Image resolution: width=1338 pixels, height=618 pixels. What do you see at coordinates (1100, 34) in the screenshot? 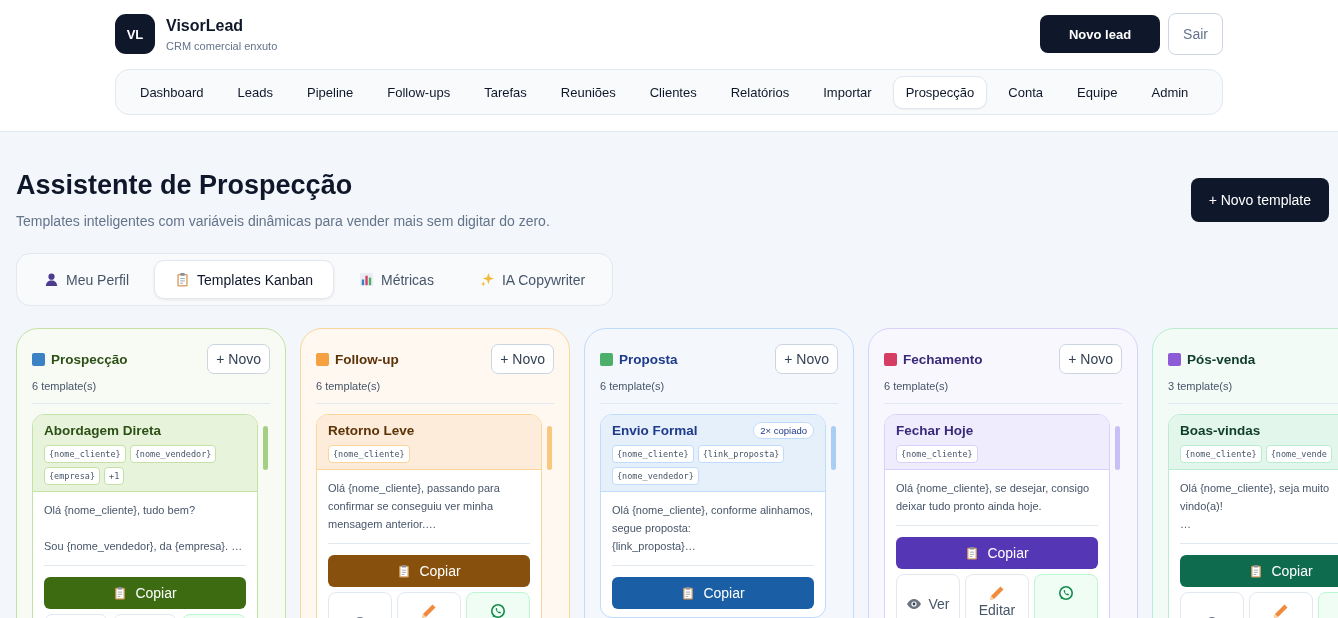
I see `new-lead-button: Novo lead` at bounding box center [1100, 34].